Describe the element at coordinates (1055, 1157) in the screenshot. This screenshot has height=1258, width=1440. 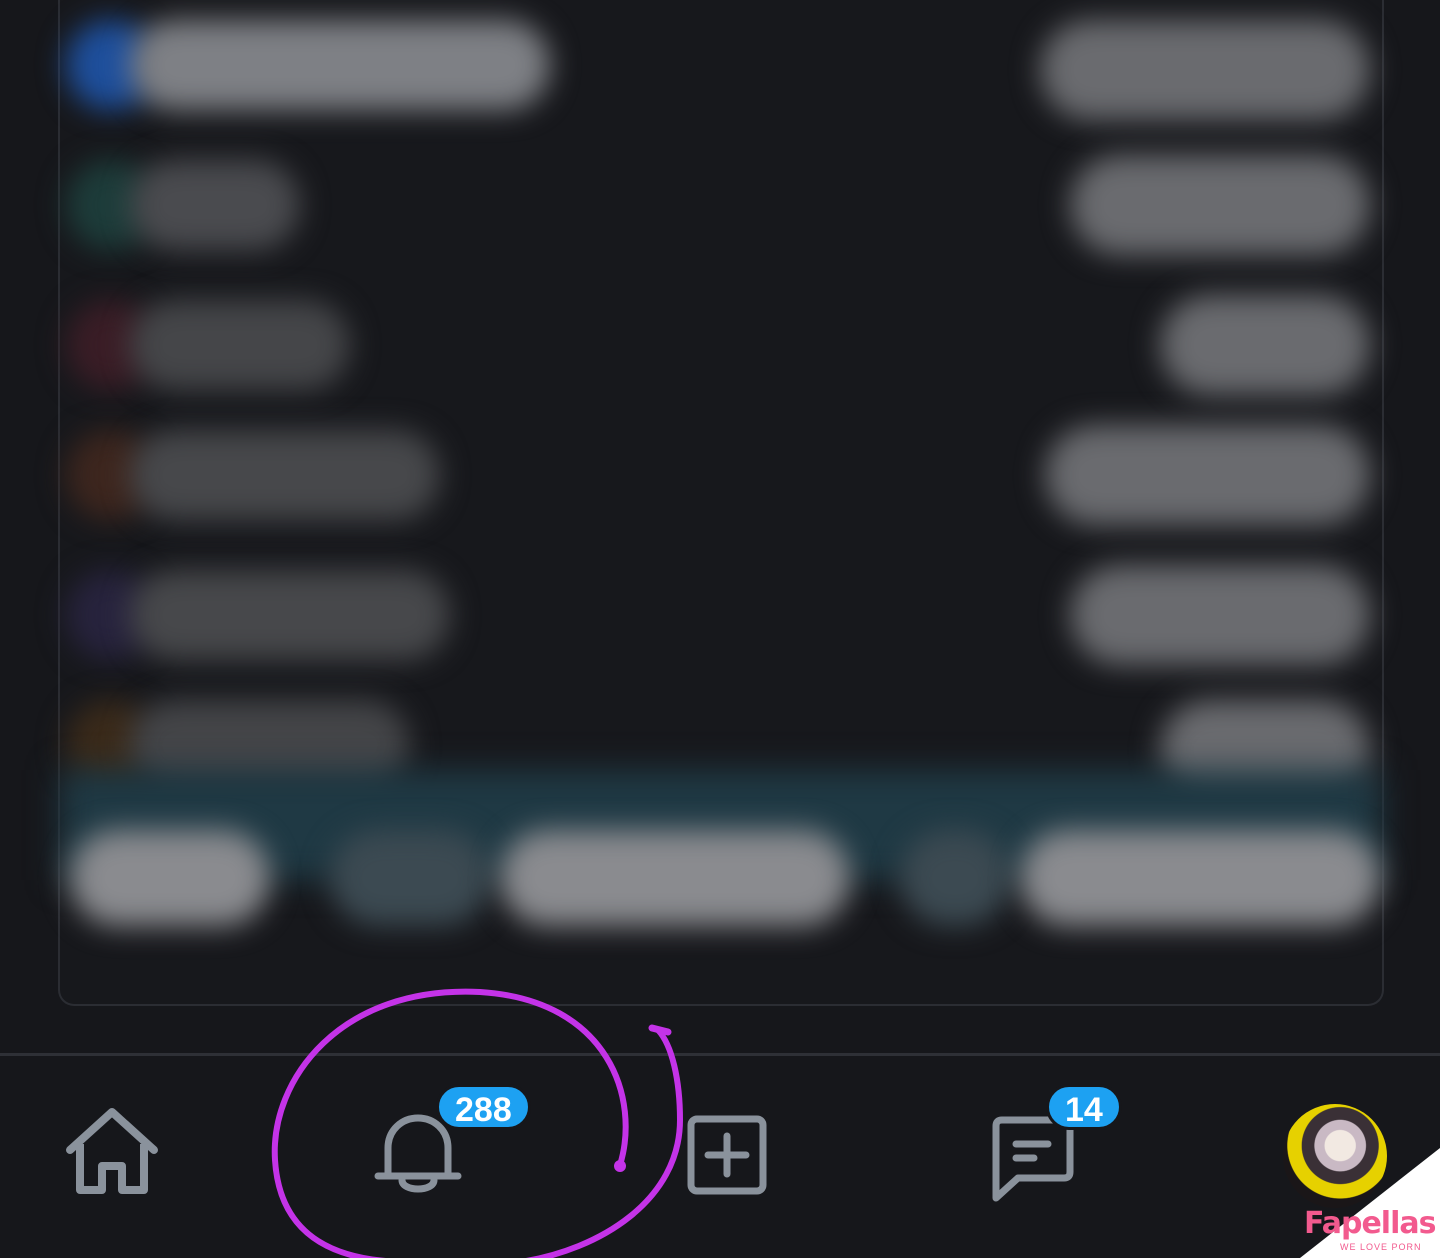
I see `nav-messages-button: 14` at that location.